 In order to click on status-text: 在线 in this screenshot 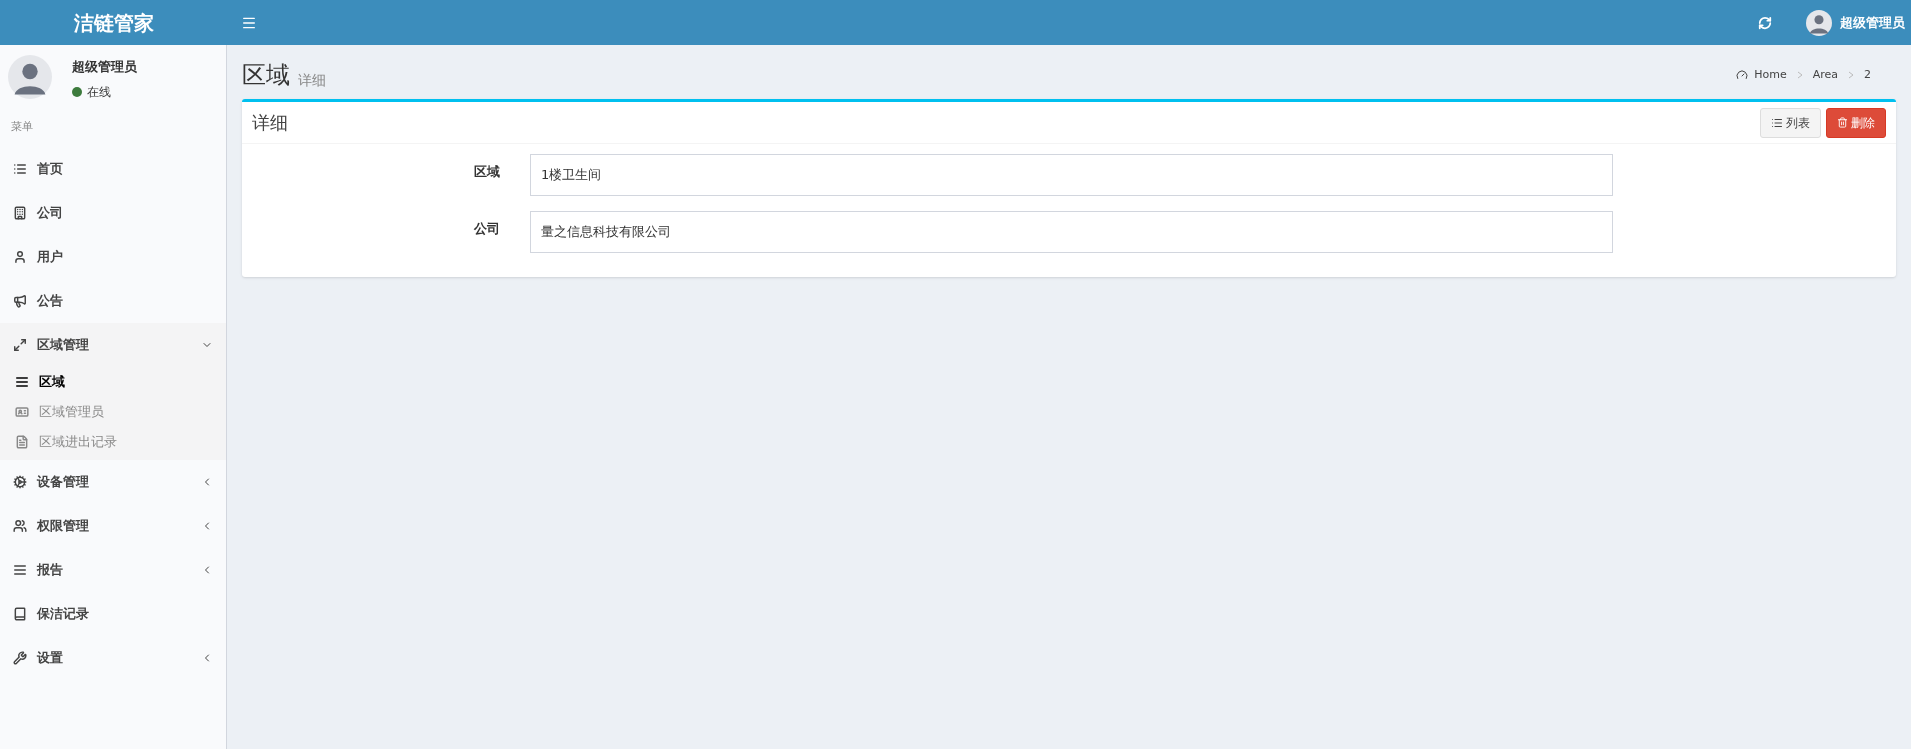, I will do `click(99, 92)`.